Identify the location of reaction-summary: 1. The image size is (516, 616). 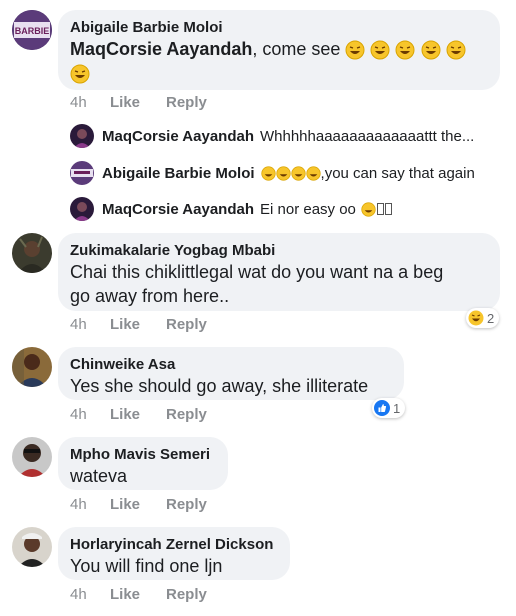
(389, 408).